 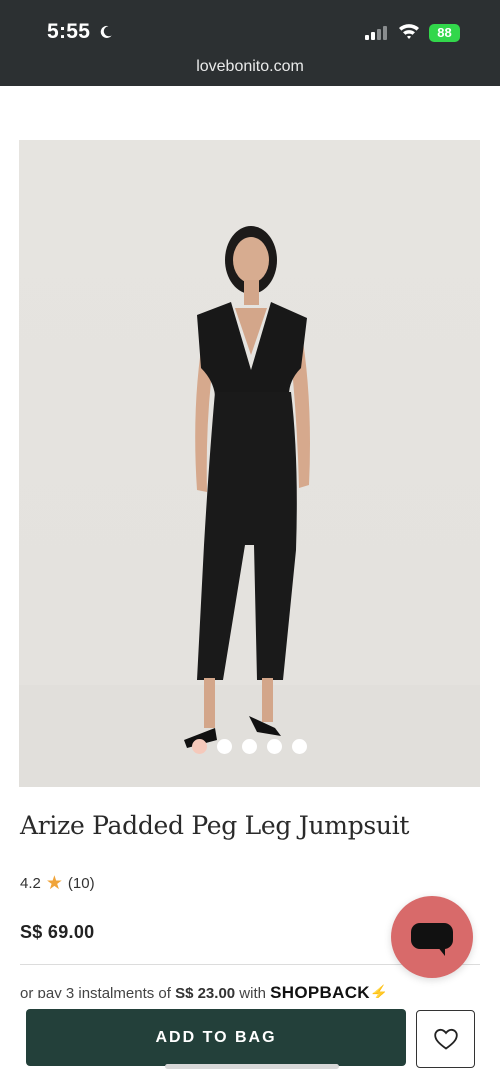 I want to click on clock: 5:55, so click(x=80, y=32).